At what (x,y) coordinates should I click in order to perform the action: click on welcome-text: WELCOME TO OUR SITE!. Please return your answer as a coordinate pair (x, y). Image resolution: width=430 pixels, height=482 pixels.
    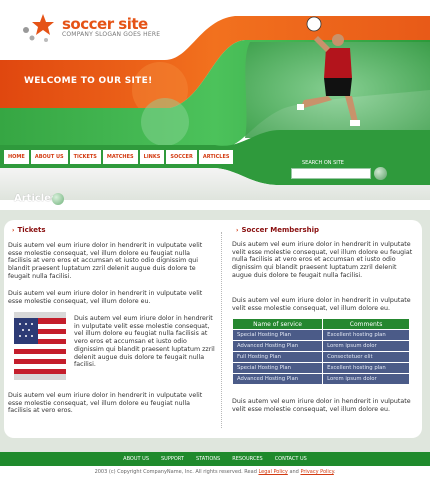
    Looking at the image, I should click on (88, 81).